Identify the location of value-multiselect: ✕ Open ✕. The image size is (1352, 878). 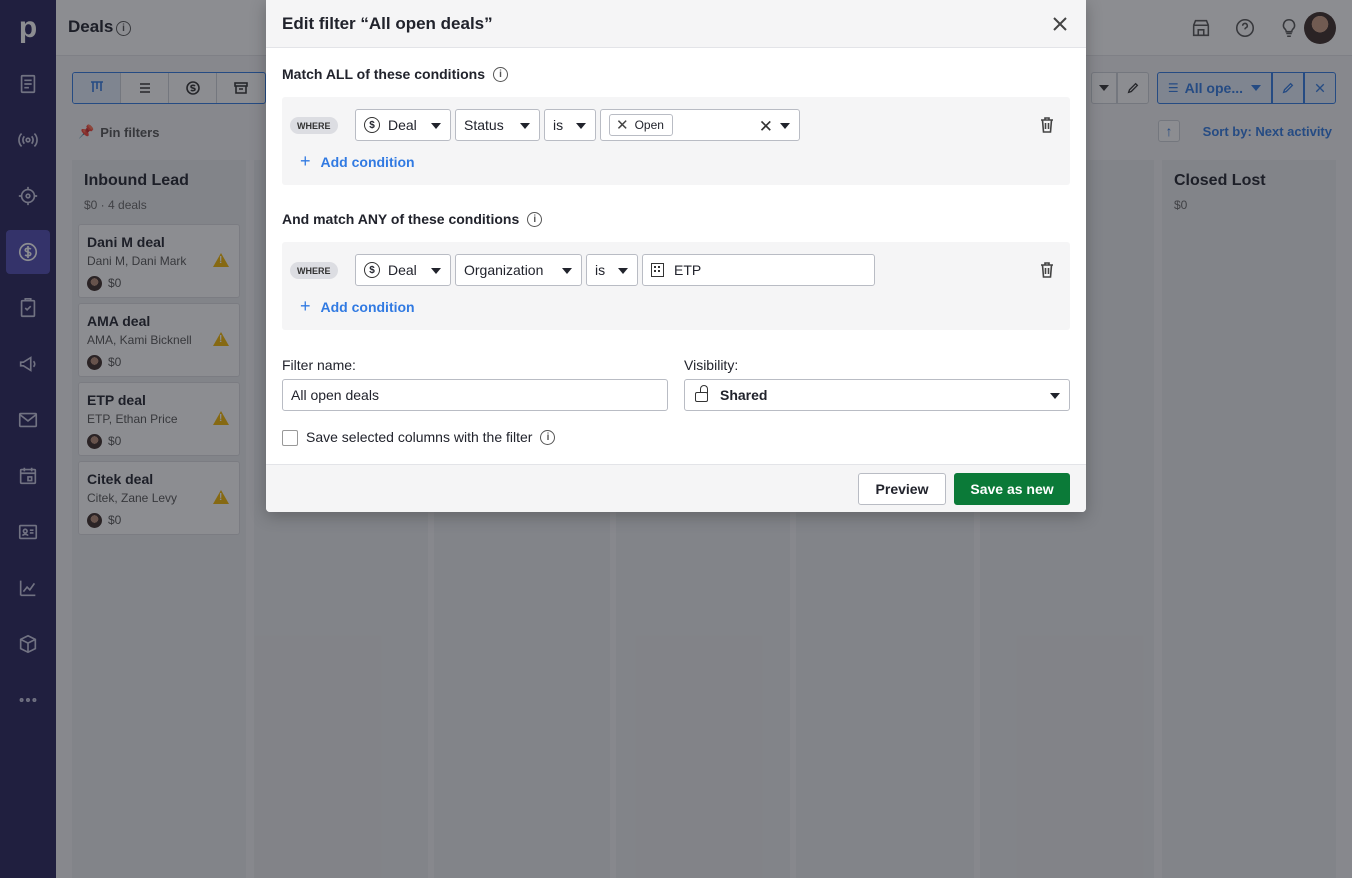
(700, 125).